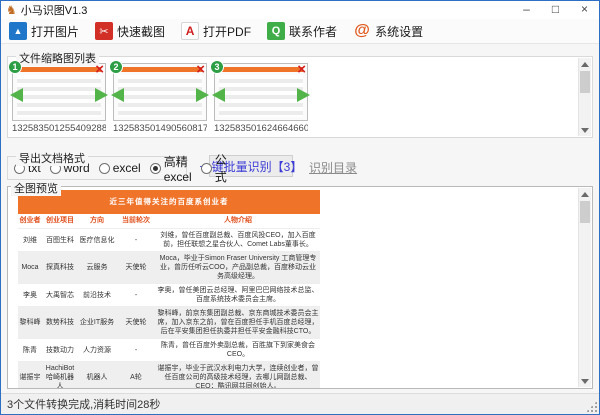 This screenshot has width=600, height=415. I want to click on recognize-directory-link: 识别目录, so click(333, 167).